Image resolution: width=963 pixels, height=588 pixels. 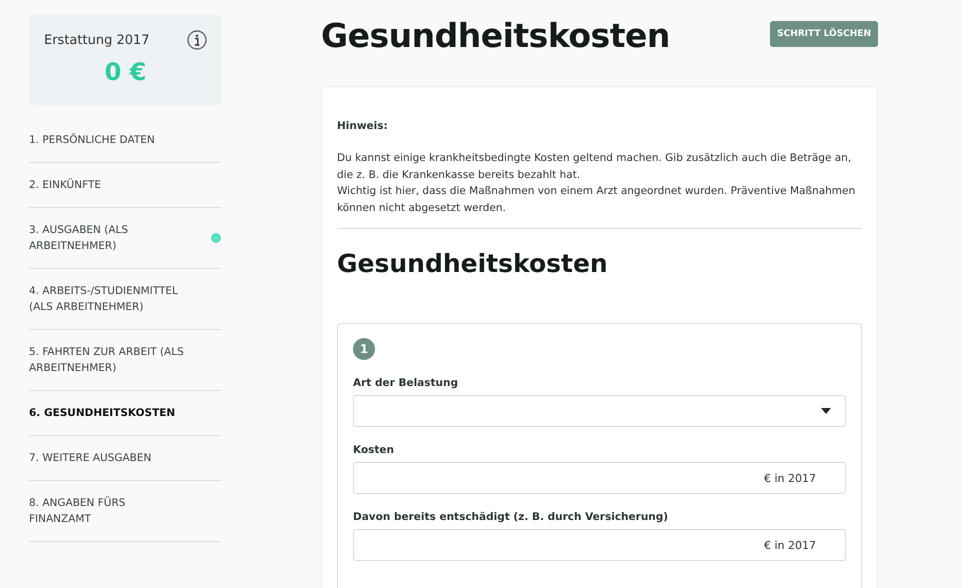 What do you see at coordinates (495, 35) in the screenshot?
I see `page-title: Gesundheitskosten` at bounding box center [495, 35].